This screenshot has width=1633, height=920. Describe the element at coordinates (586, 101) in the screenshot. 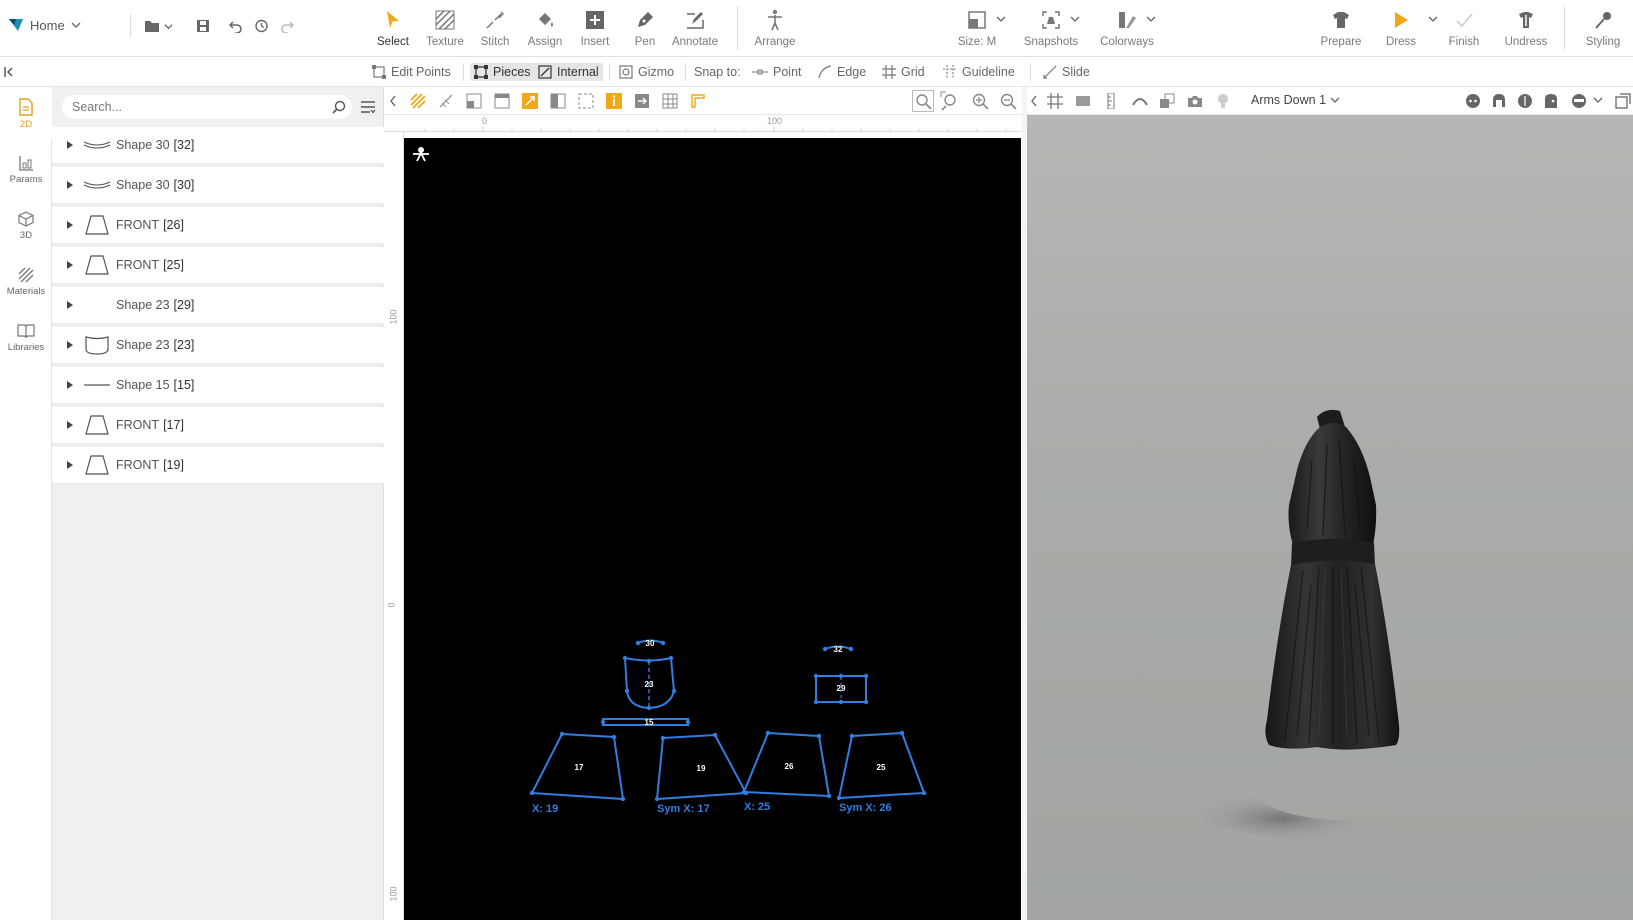

I see `dashed-box-icon` at that location.